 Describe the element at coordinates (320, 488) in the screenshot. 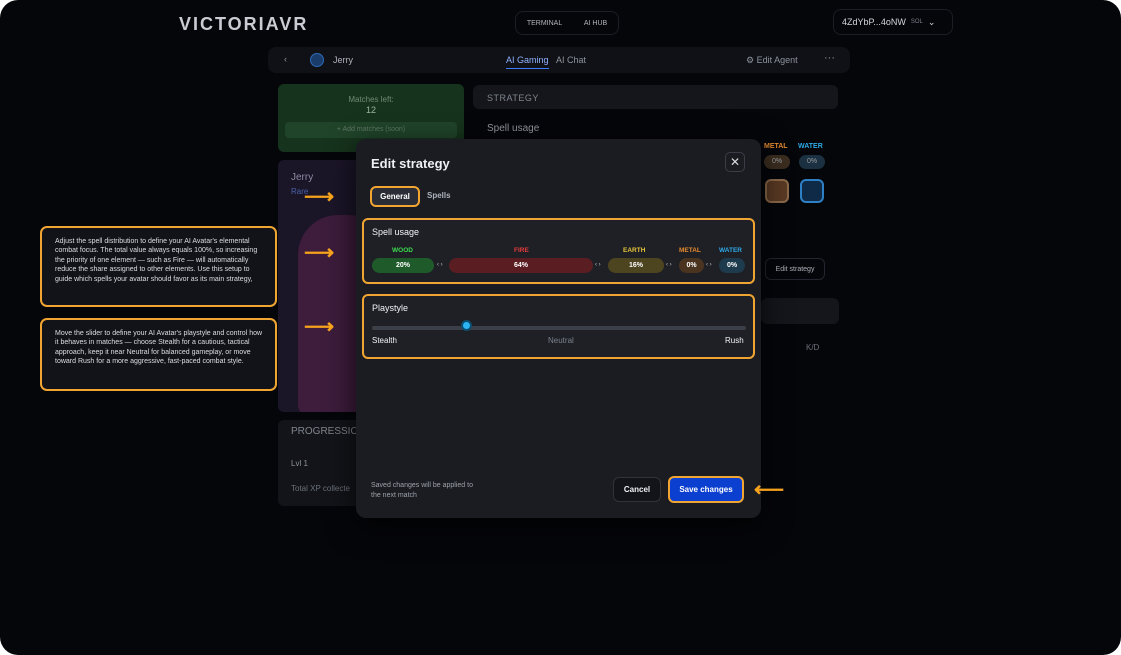

I see `xp-label: Total XP collecte` at that location.